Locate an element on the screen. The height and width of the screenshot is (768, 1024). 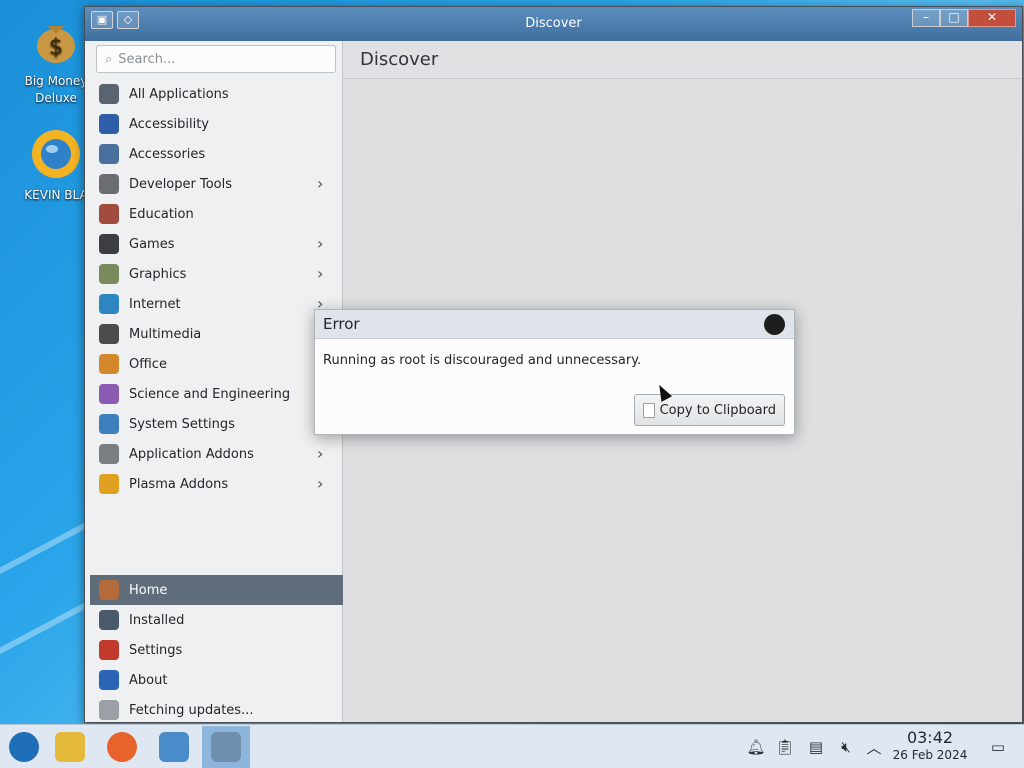
sidebar-item-label: About is located at coordinates (148, 680).